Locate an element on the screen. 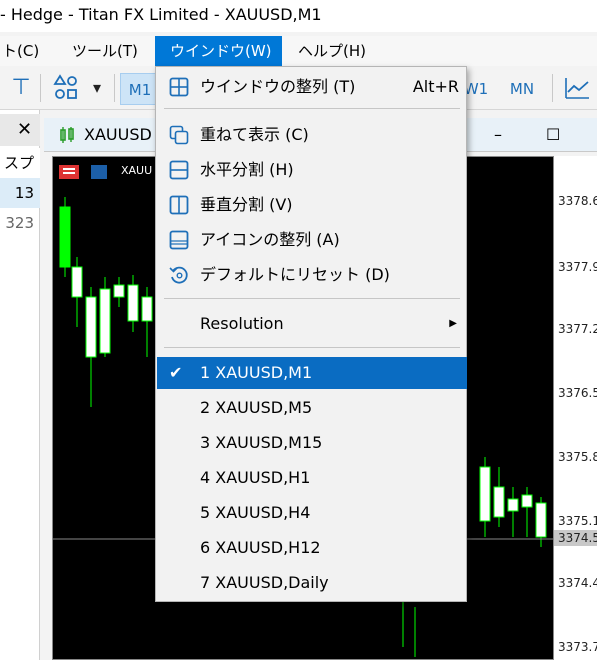 The height and width of the screenshot is (660, 597). shortcut-label: Alt+R is located at coordinates (435, 86).